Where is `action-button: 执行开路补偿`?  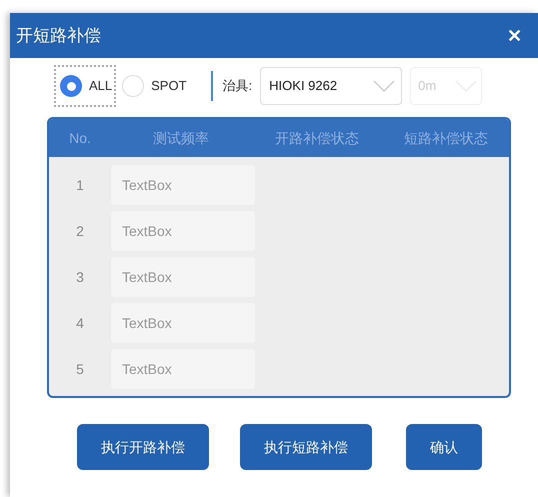 action-button: 执行开路补偿 is located at coordinates (143, 447).